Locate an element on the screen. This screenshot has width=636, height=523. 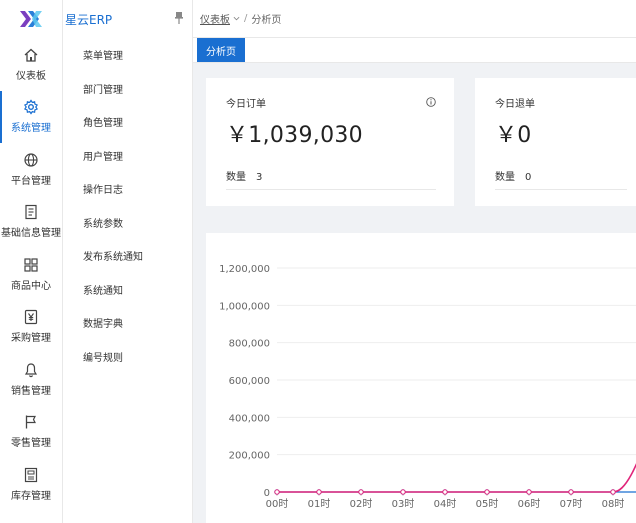
submenu-item-numbering: 编号规则 is located at coordinates (127, 357).